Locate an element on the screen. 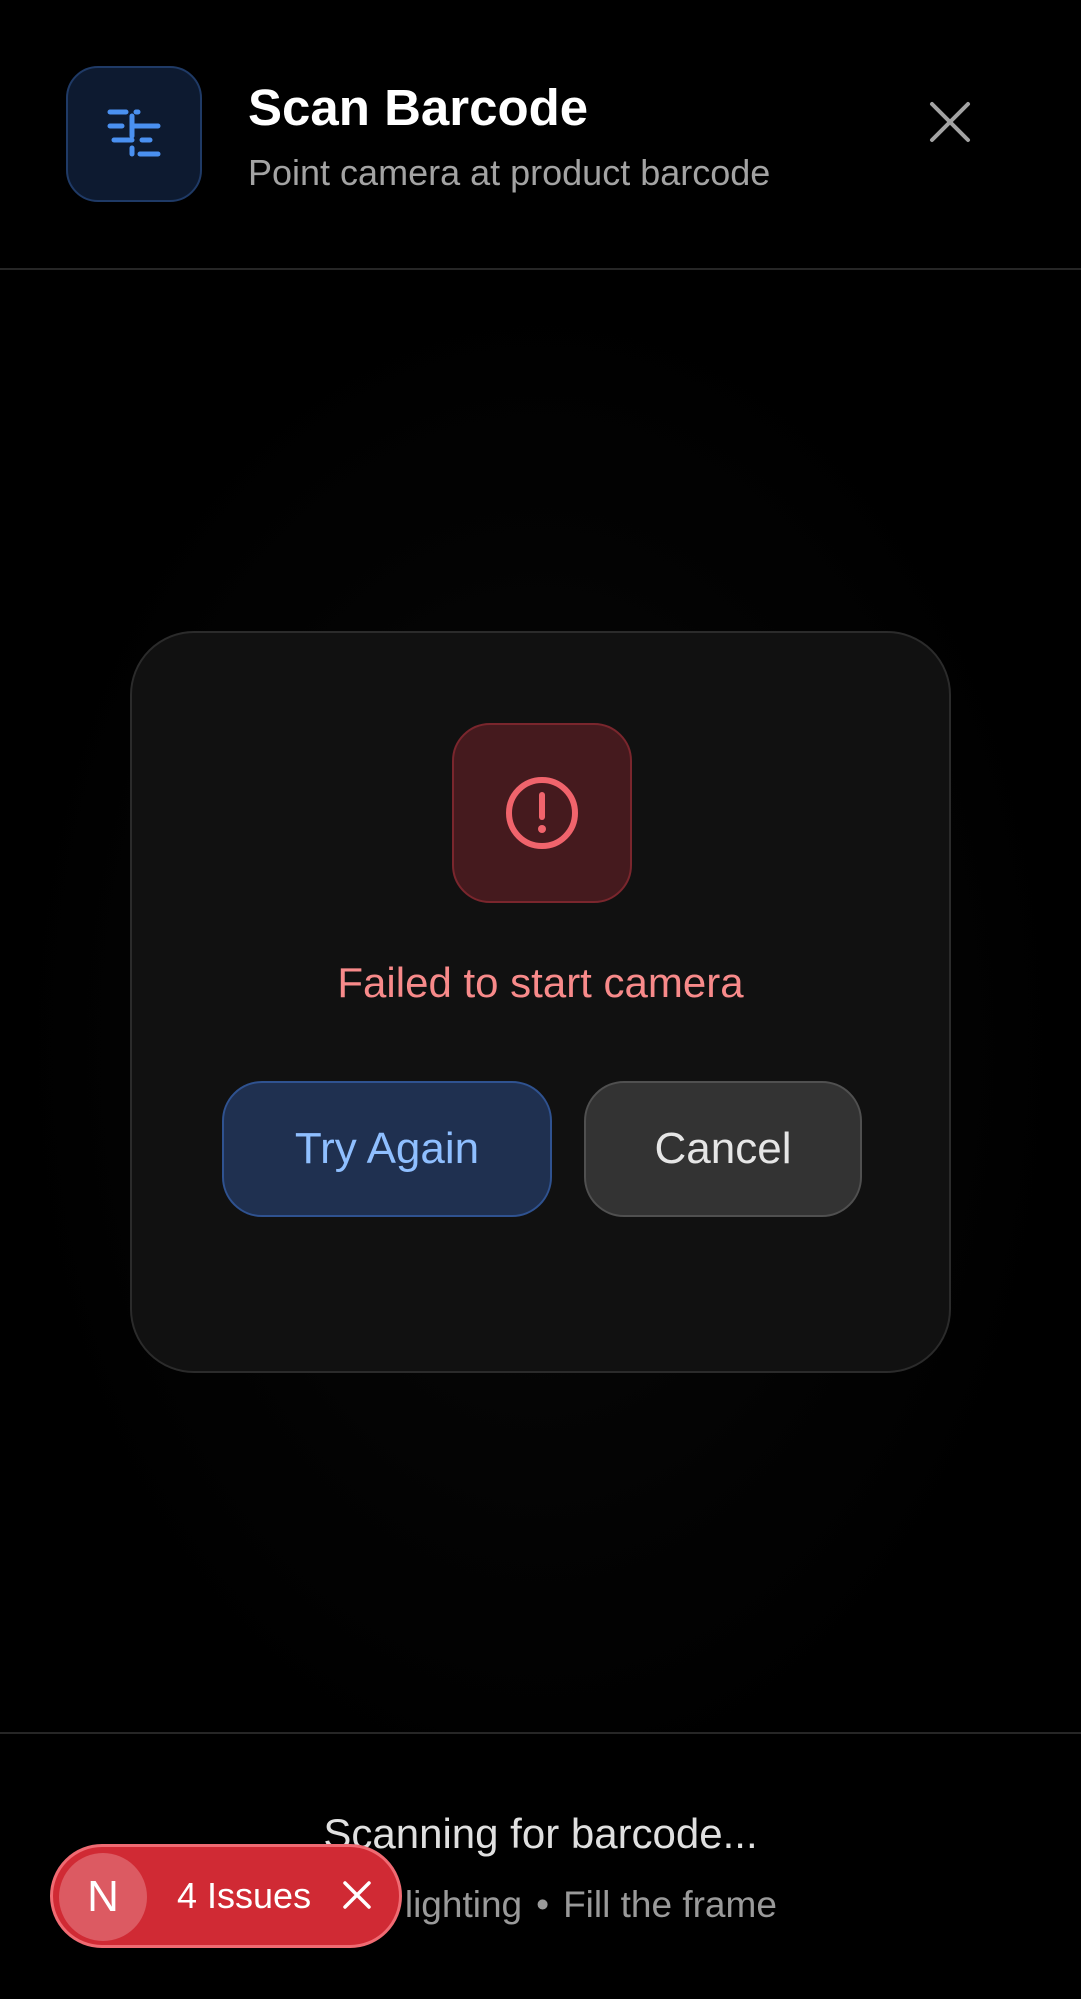 This screenshot has width=1081, height=1999. tip-fill-frame: Fill the frame is located at coordinates (670, 1904).